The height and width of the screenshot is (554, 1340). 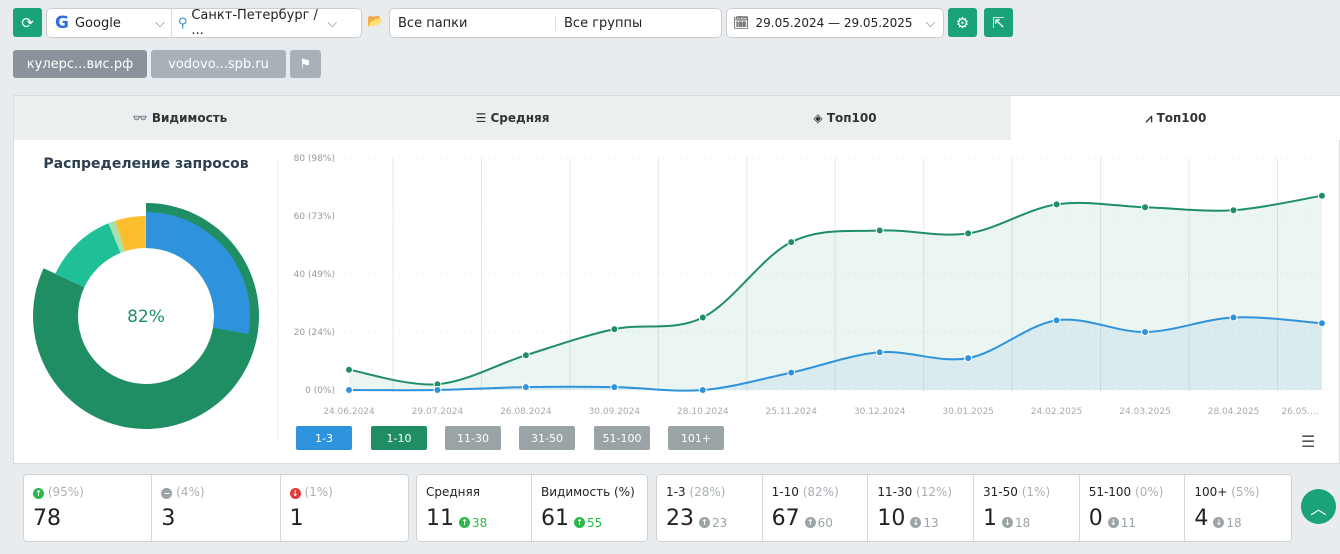 I want to click on range-stat: 1-3 (28%) 23 ↑ 23, so click(x=710, y=508).